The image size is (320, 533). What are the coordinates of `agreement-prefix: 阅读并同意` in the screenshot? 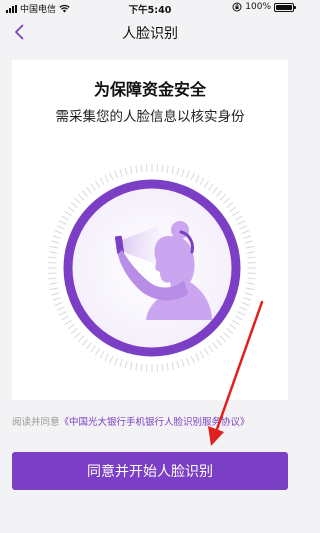 It's located at (36, 422).